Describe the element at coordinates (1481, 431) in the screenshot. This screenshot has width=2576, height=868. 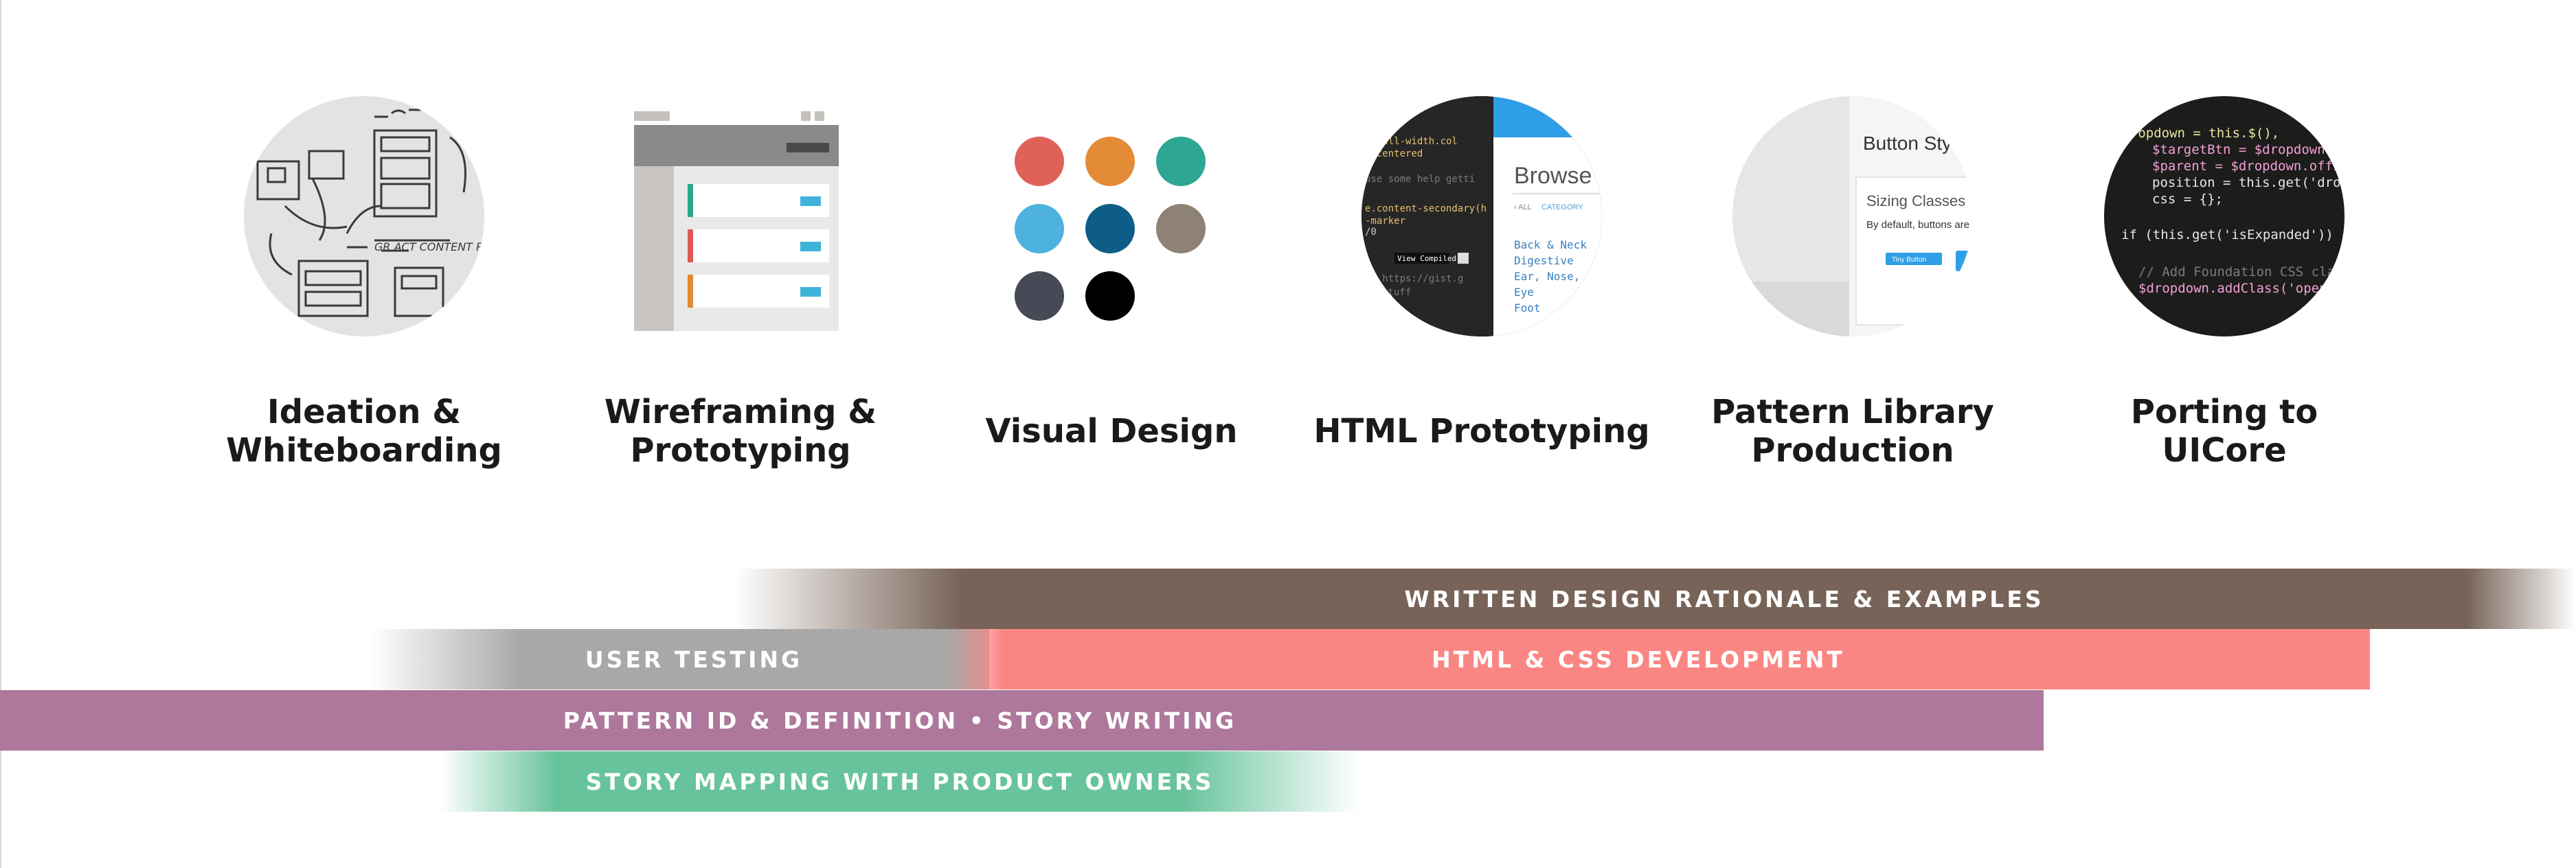
I see `stage-label: HTML Prototyping` at that location.